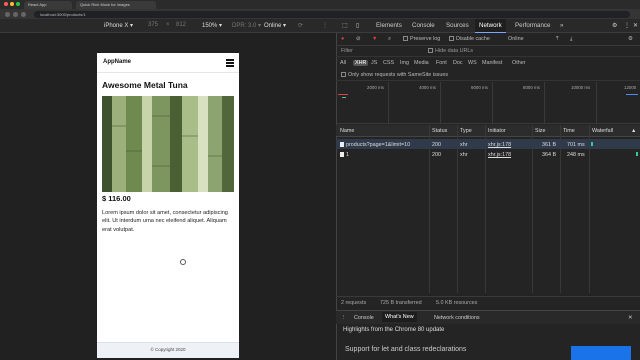 The image size is (640, 360). Describe the element at coordinates (454, 51) in the screenshot. I see `hide-data-urls-label: Hide data URLs` at that location.